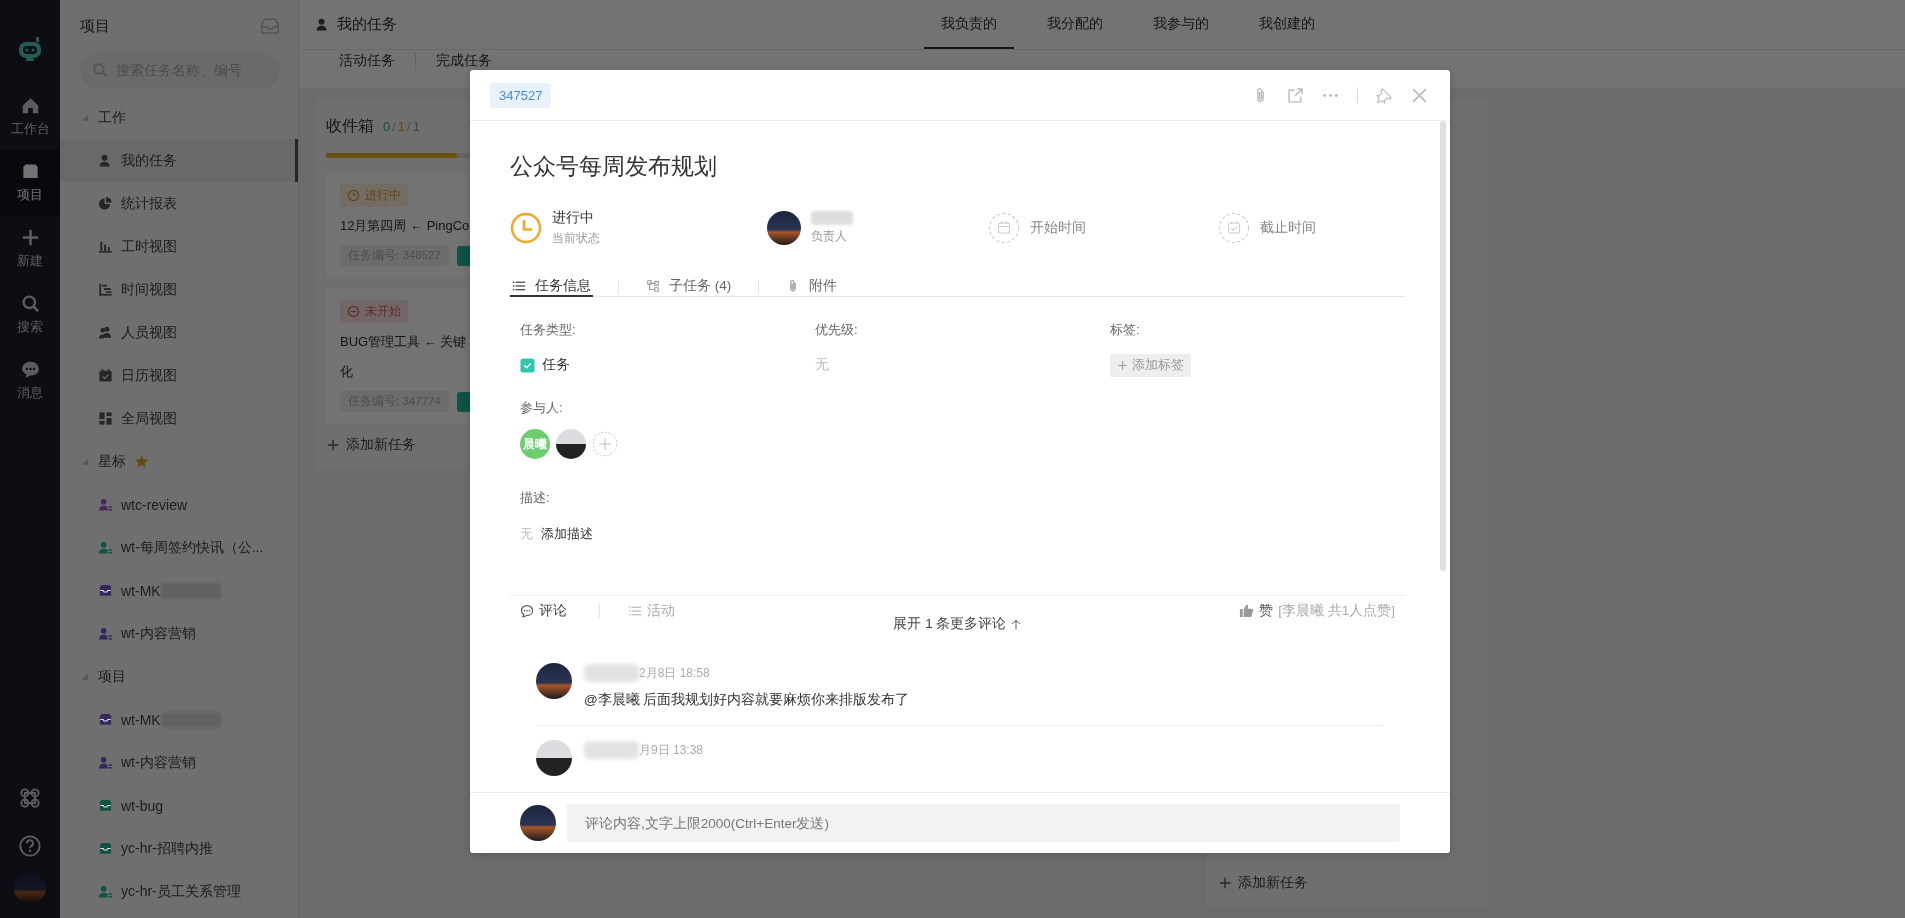  I want to click on subtask-icon, so click(653, 286).